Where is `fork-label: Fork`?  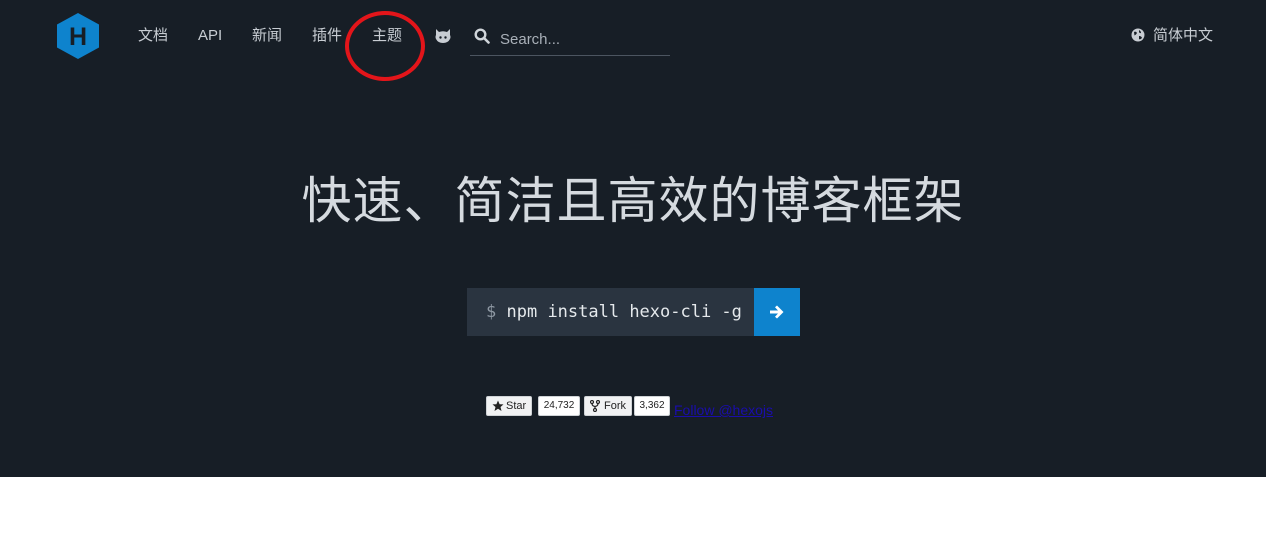
fork-label: Fork is located at coordinates (615, 406).